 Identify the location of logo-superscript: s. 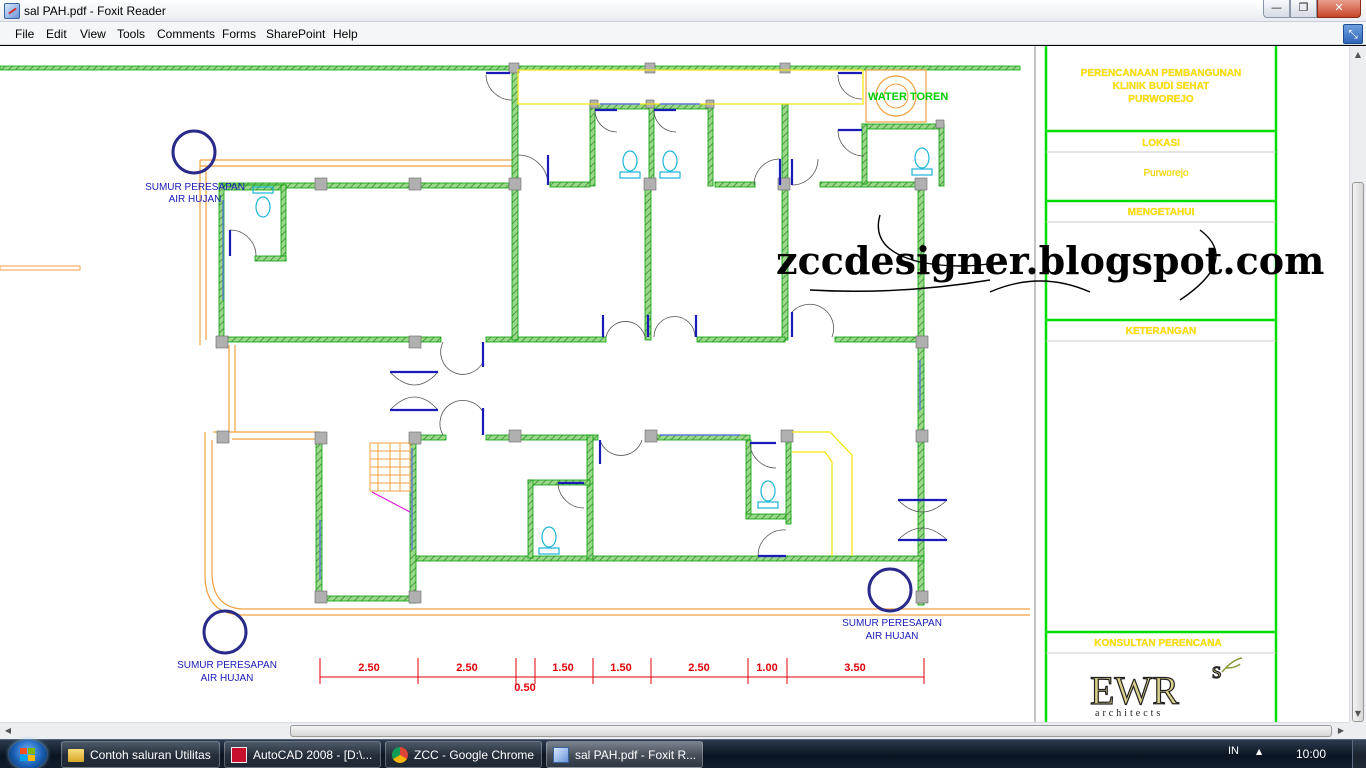
(1216, 671).